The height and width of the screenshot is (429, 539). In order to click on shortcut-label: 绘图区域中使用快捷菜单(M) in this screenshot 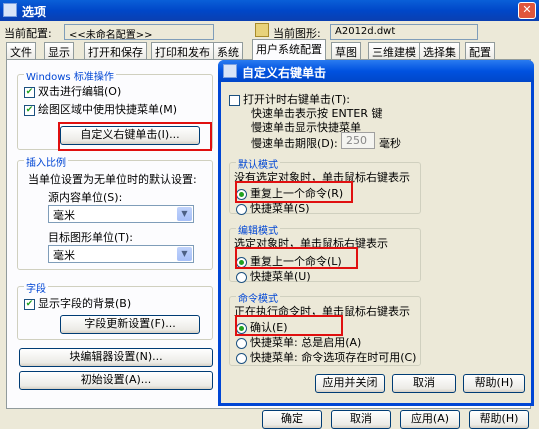, I will do `click(108, 109)`.